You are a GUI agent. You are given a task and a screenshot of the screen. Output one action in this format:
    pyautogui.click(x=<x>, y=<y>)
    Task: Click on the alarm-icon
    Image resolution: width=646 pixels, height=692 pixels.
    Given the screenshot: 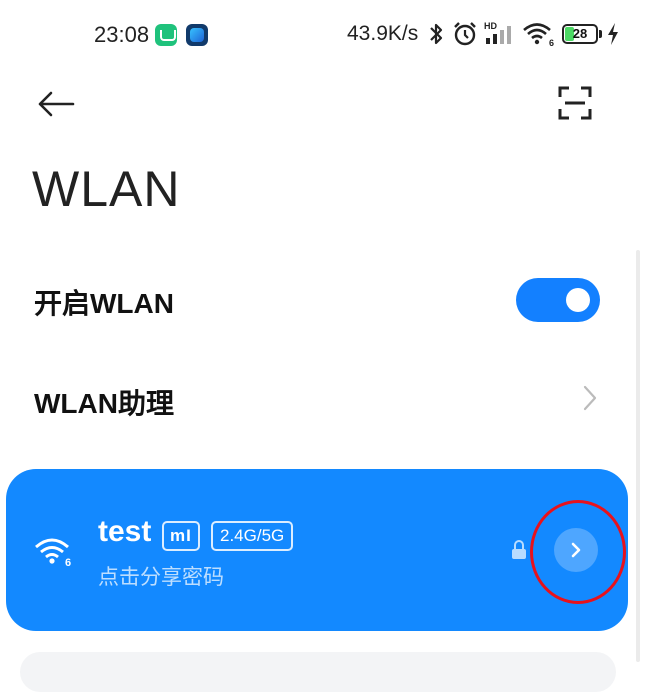 What is the action you would take?
    pyautogui.click(x=465, y=34)
    